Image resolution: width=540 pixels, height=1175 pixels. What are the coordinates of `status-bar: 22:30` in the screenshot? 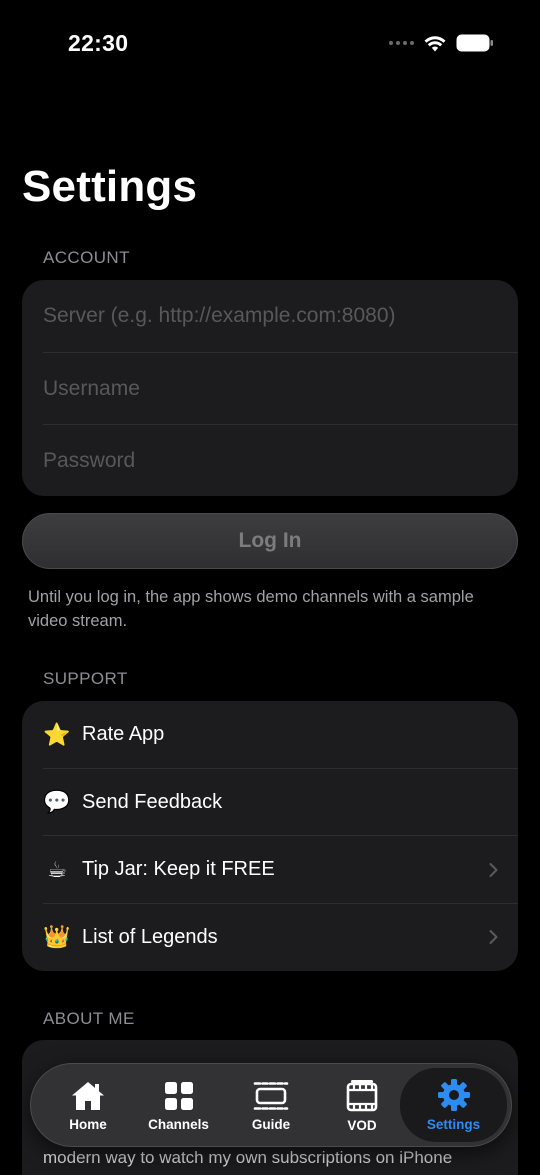 It's located at (270, 45).